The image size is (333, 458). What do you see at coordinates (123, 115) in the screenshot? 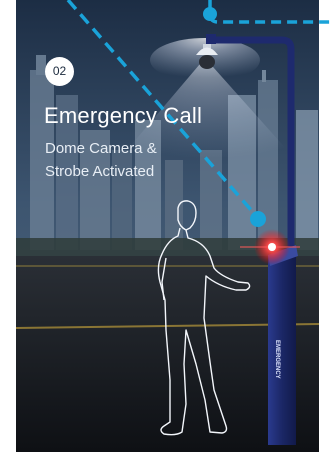
I see `step-title: Emergency Call` at bounding box center [123, 115].